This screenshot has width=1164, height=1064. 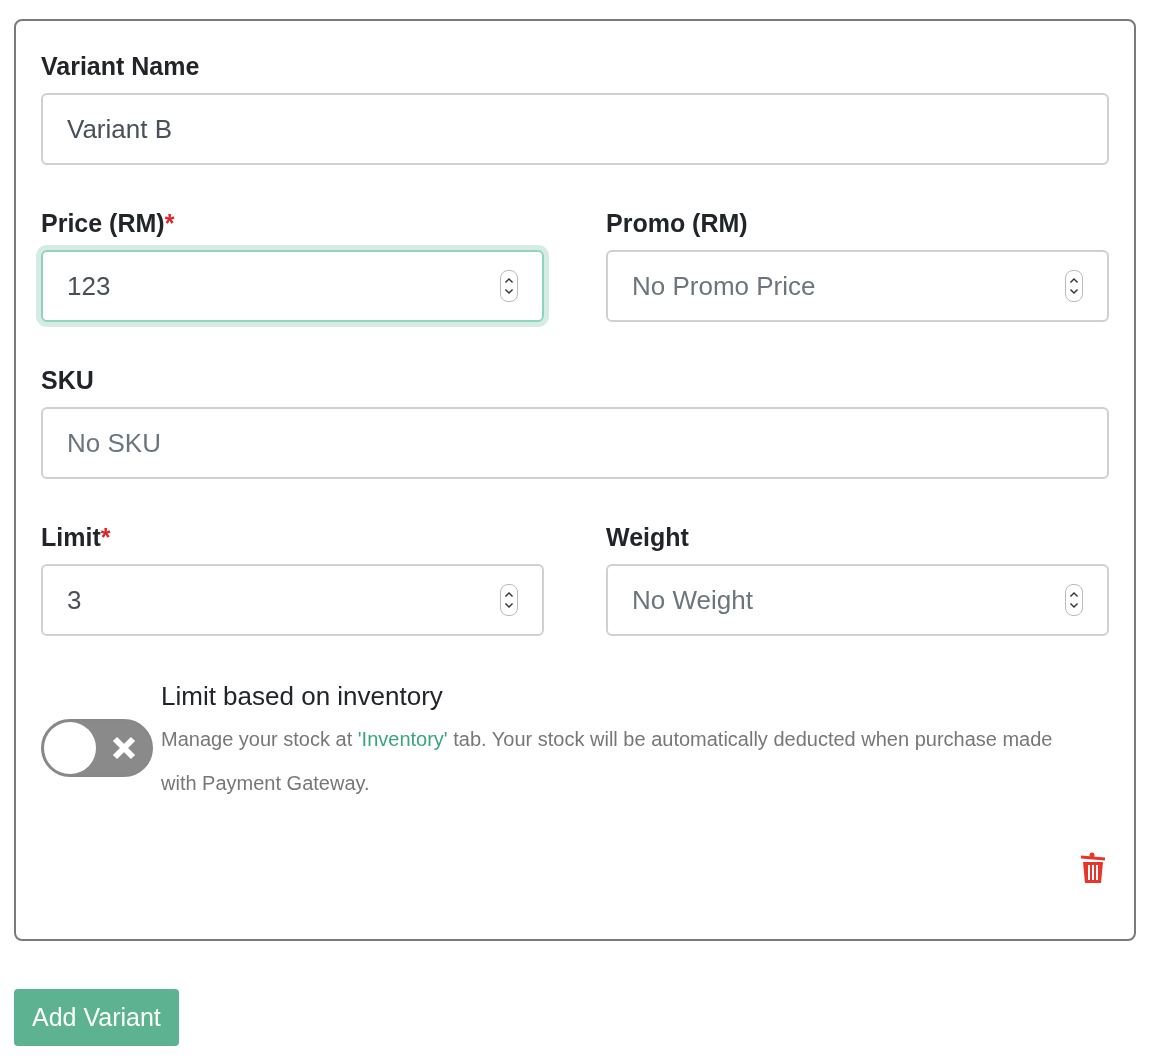 What do you see at coordinates (575, 129) in the screenshot?
I see `input-field: Variant B` at bounding box center [575, 129].